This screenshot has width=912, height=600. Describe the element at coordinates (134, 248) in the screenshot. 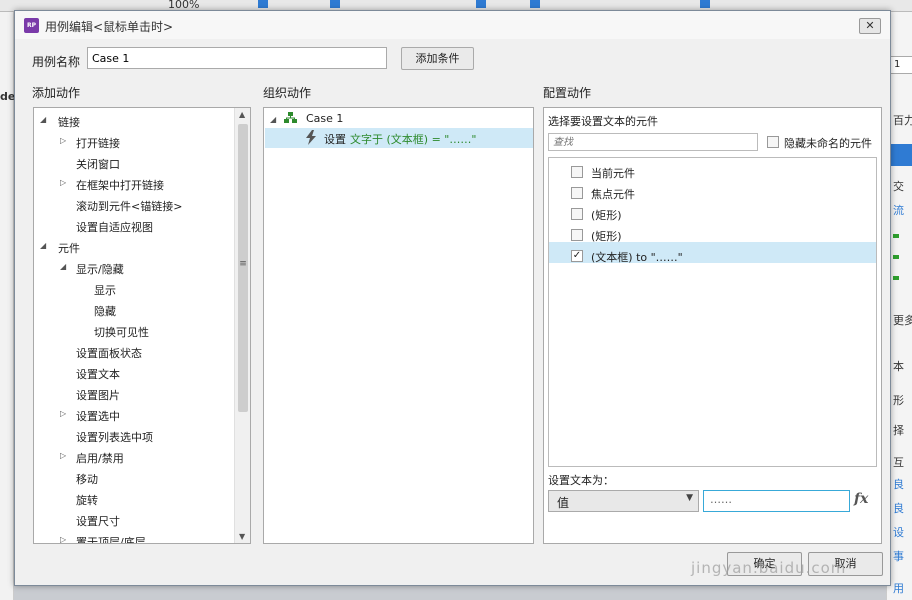

I see `tree-item-row: ◢ 元件` at that location.